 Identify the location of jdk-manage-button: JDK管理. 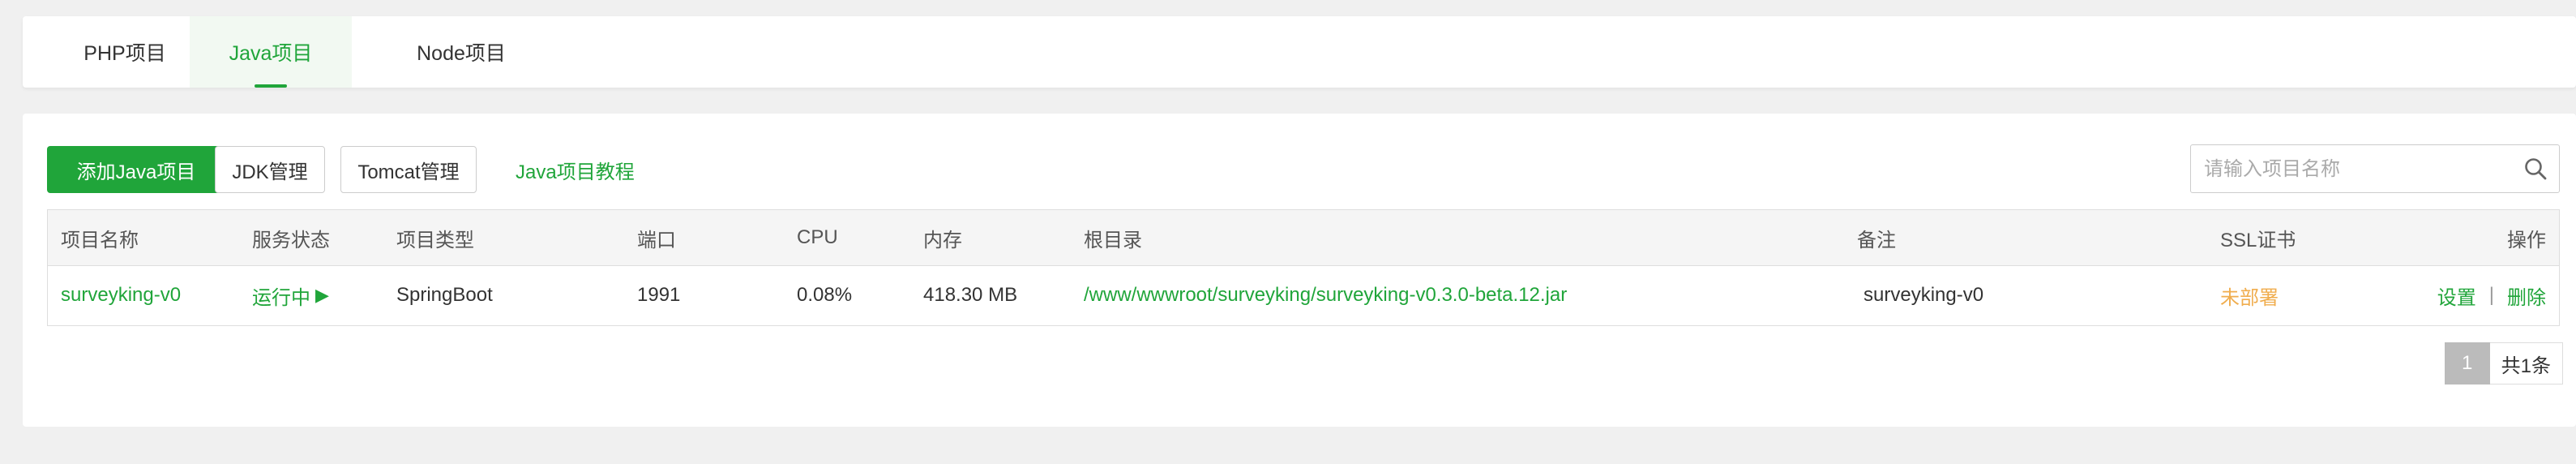
(270, 169).